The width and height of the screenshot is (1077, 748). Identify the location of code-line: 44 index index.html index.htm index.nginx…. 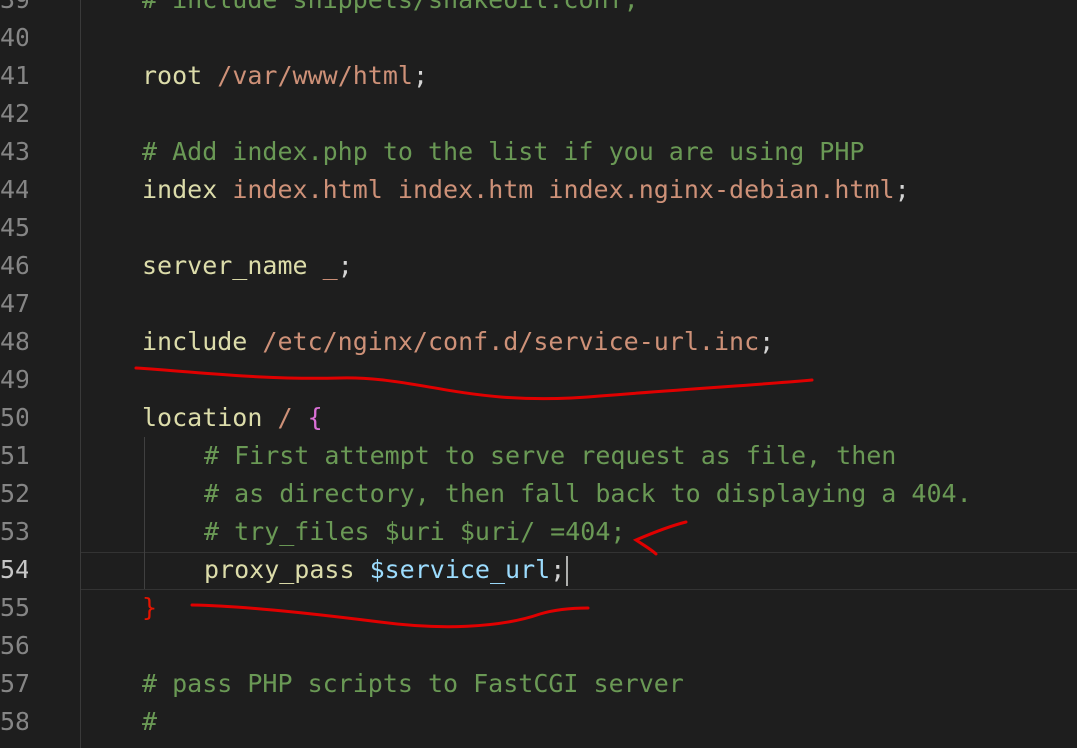
(538, 190).